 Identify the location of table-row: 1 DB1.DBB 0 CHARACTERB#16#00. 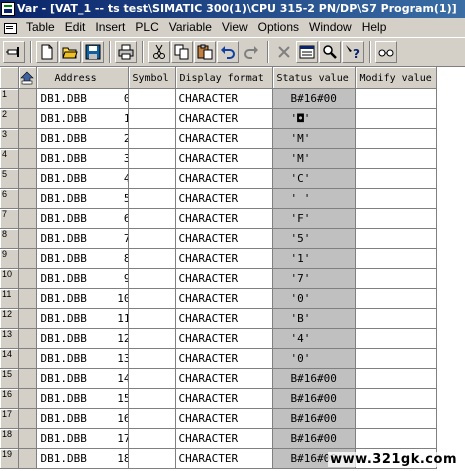
(218, 98).